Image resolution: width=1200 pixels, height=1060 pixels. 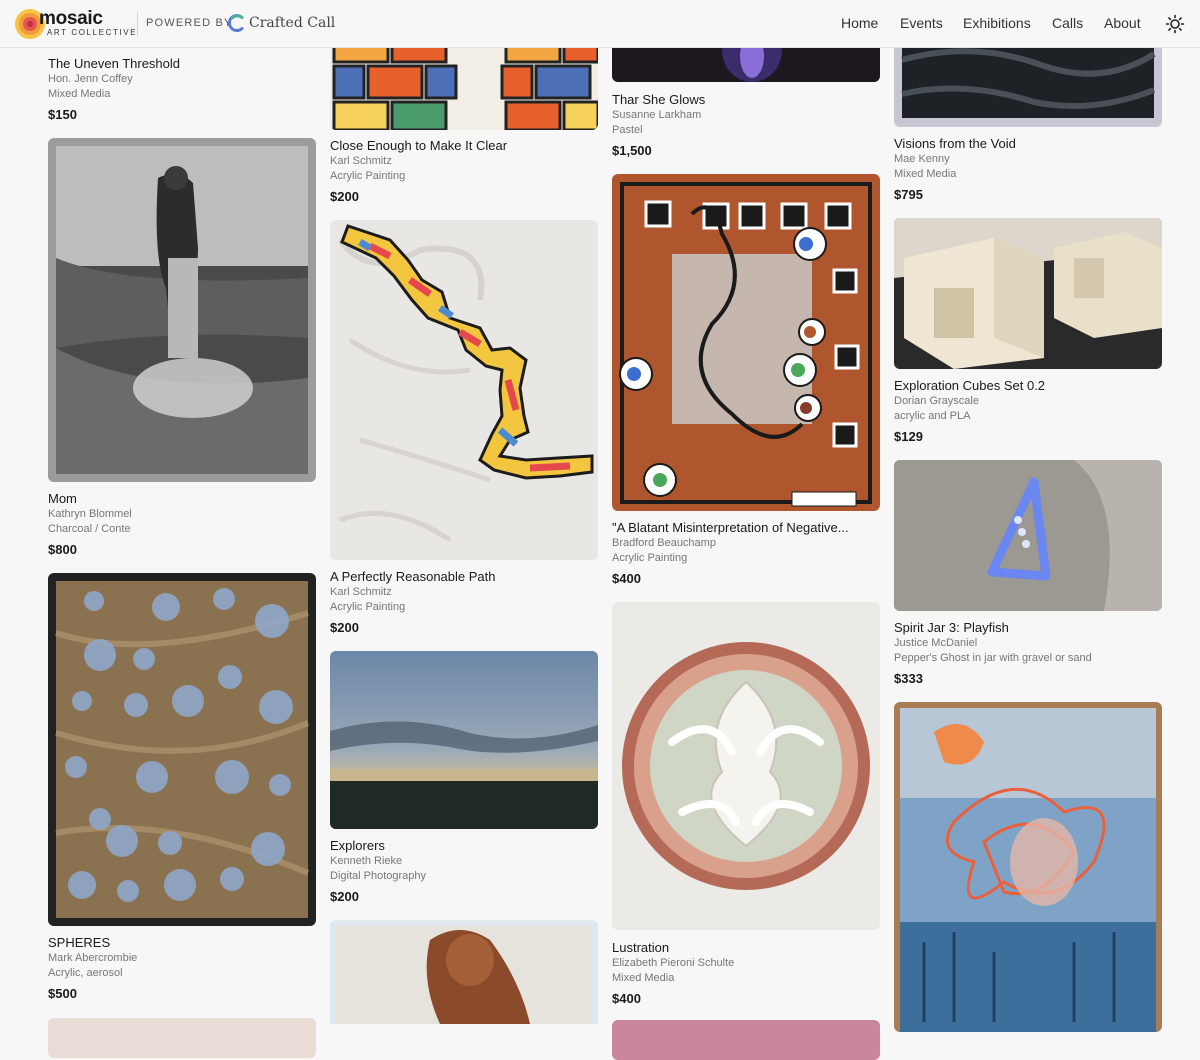 What do you see at coordinates (936, 643) in the screenshot?
I see `artwork-artist: Justice McDaniel` at bounding box center [936, 643].